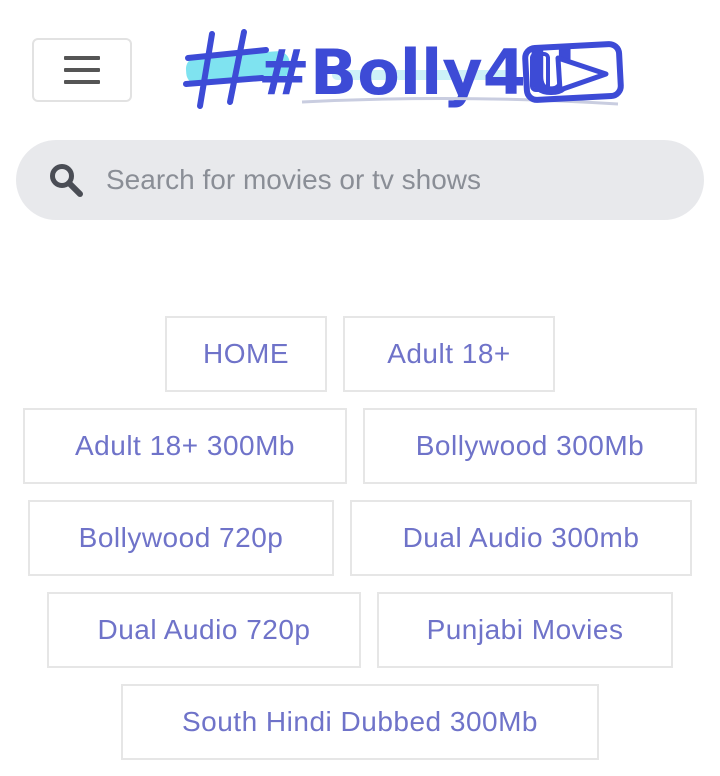 This screenshot has width=720, height=776. What do you see at coordinates (181, 538) in the screenshot?
I see `nav-item-bollywood-720p: Bollywood 720p` at bounding box center [181, 538].